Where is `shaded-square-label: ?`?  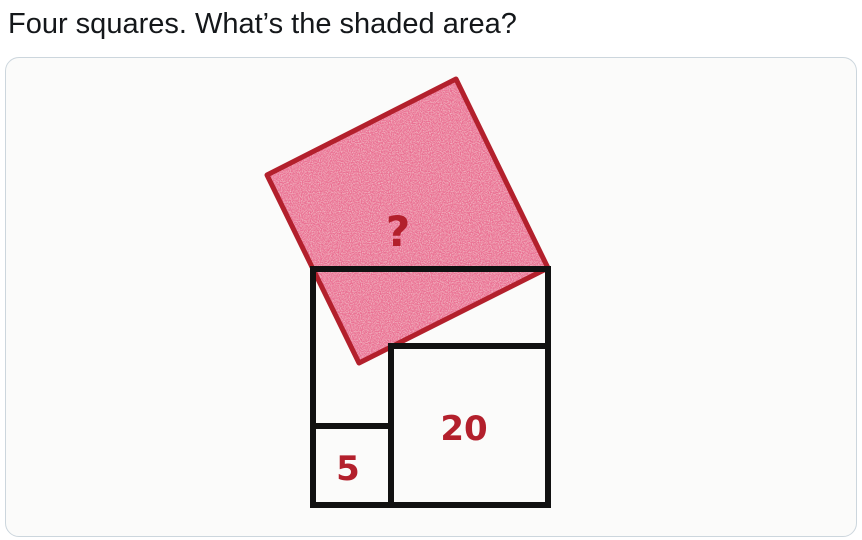
shaded-square-label: ? is located at coordinates (398, 231).